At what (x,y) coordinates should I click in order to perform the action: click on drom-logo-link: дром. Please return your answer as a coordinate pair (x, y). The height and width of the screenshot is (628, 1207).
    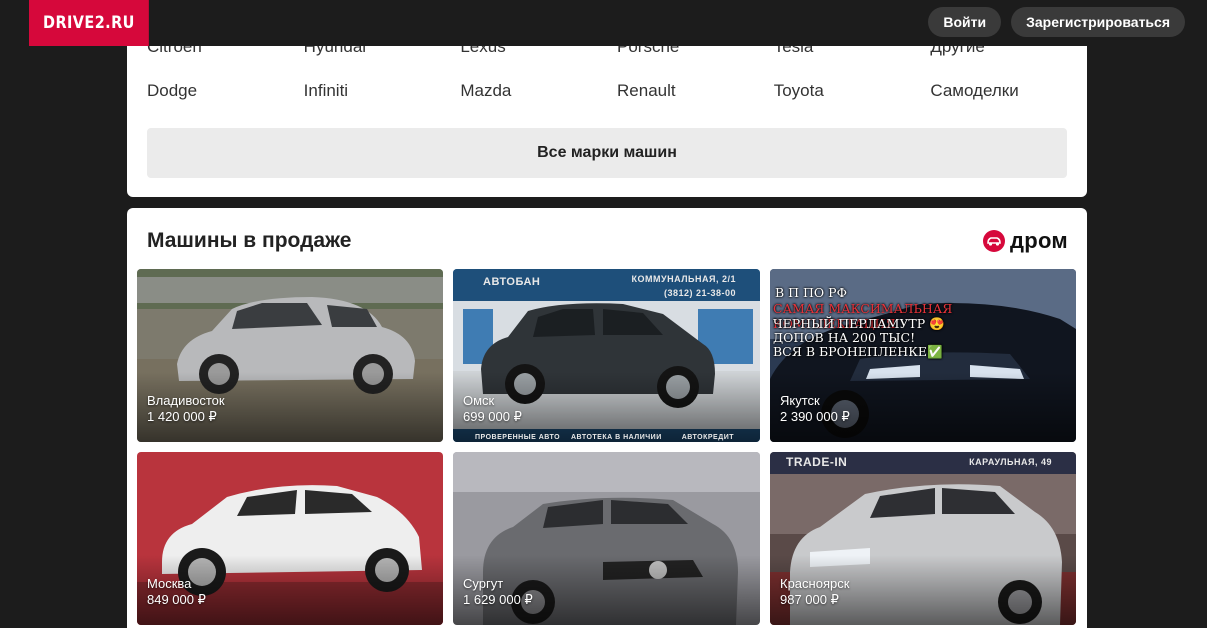
    Looking at the image, I should click on (1025, 241).